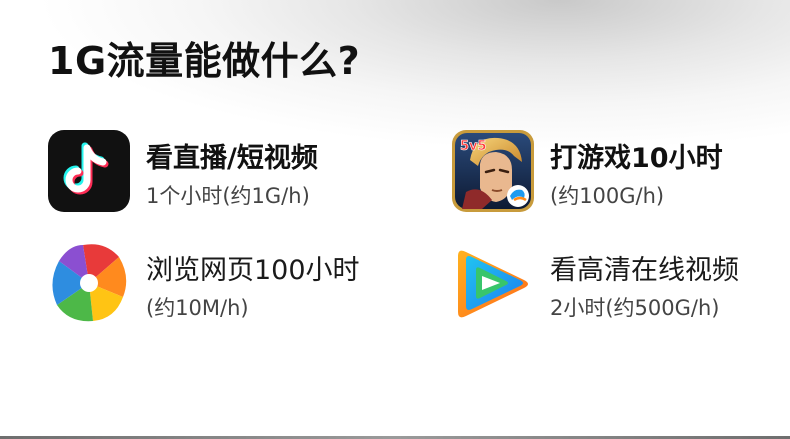 Image resolution: width=790 pixels, height=439 pixels. Describe the element at coordinates (493, 171) in the screenshot. I see `honor-of-kings-icon: 5v5` at that location.